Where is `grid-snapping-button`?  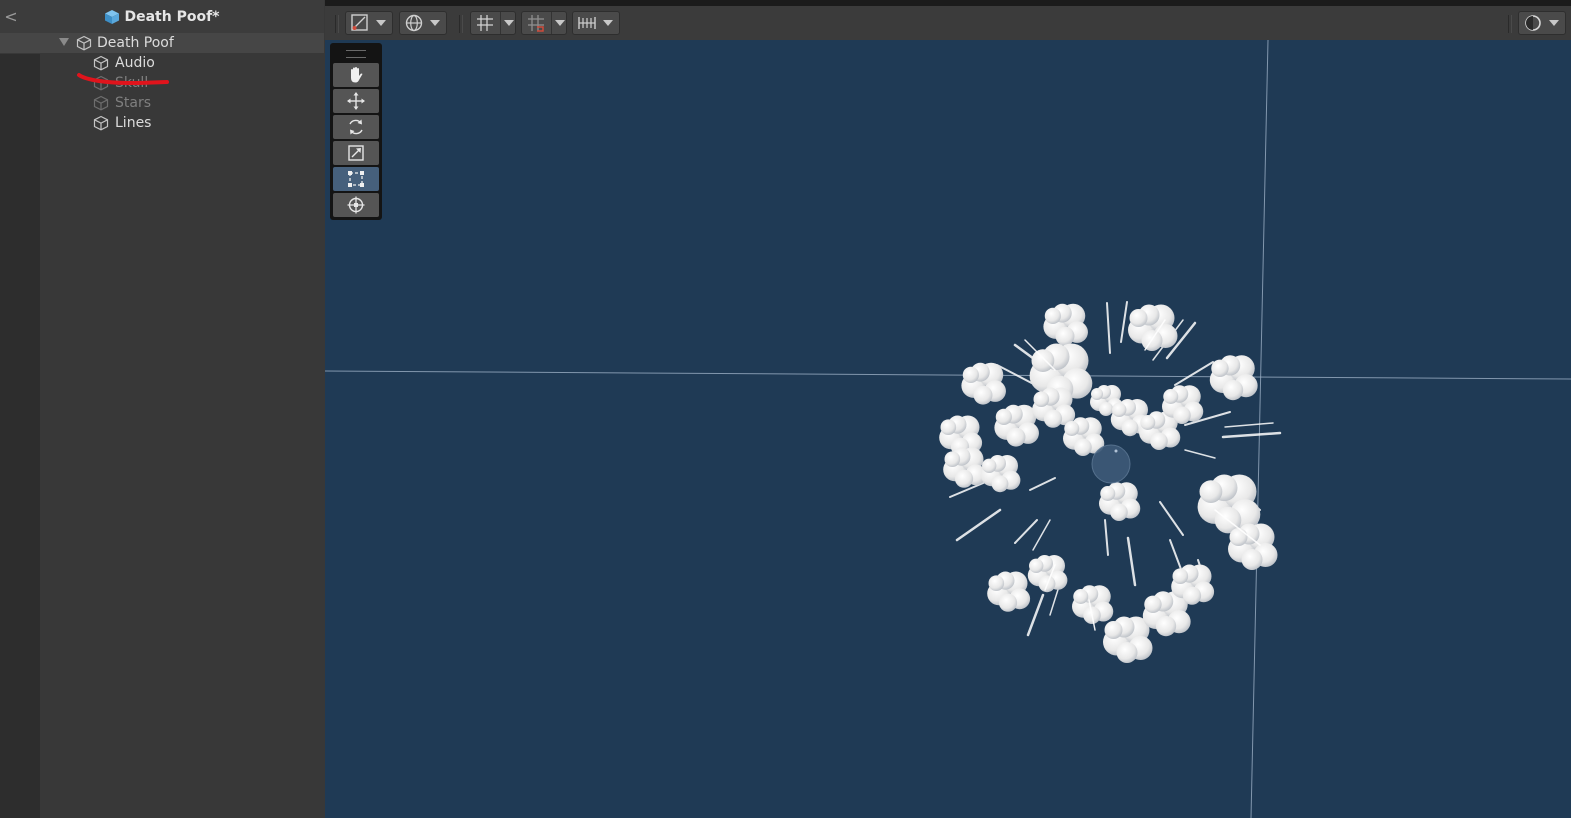
grid-snapping-button is located at coordinates (493, 23).